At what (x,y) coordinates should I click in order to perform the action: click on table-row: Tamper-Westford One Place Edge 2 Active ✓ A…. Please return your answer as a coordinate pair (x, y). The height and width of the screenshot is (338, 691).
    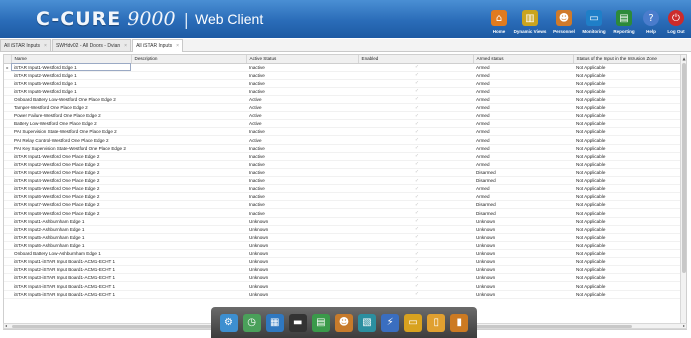
    Looking at the image, I should click on (344, 108).